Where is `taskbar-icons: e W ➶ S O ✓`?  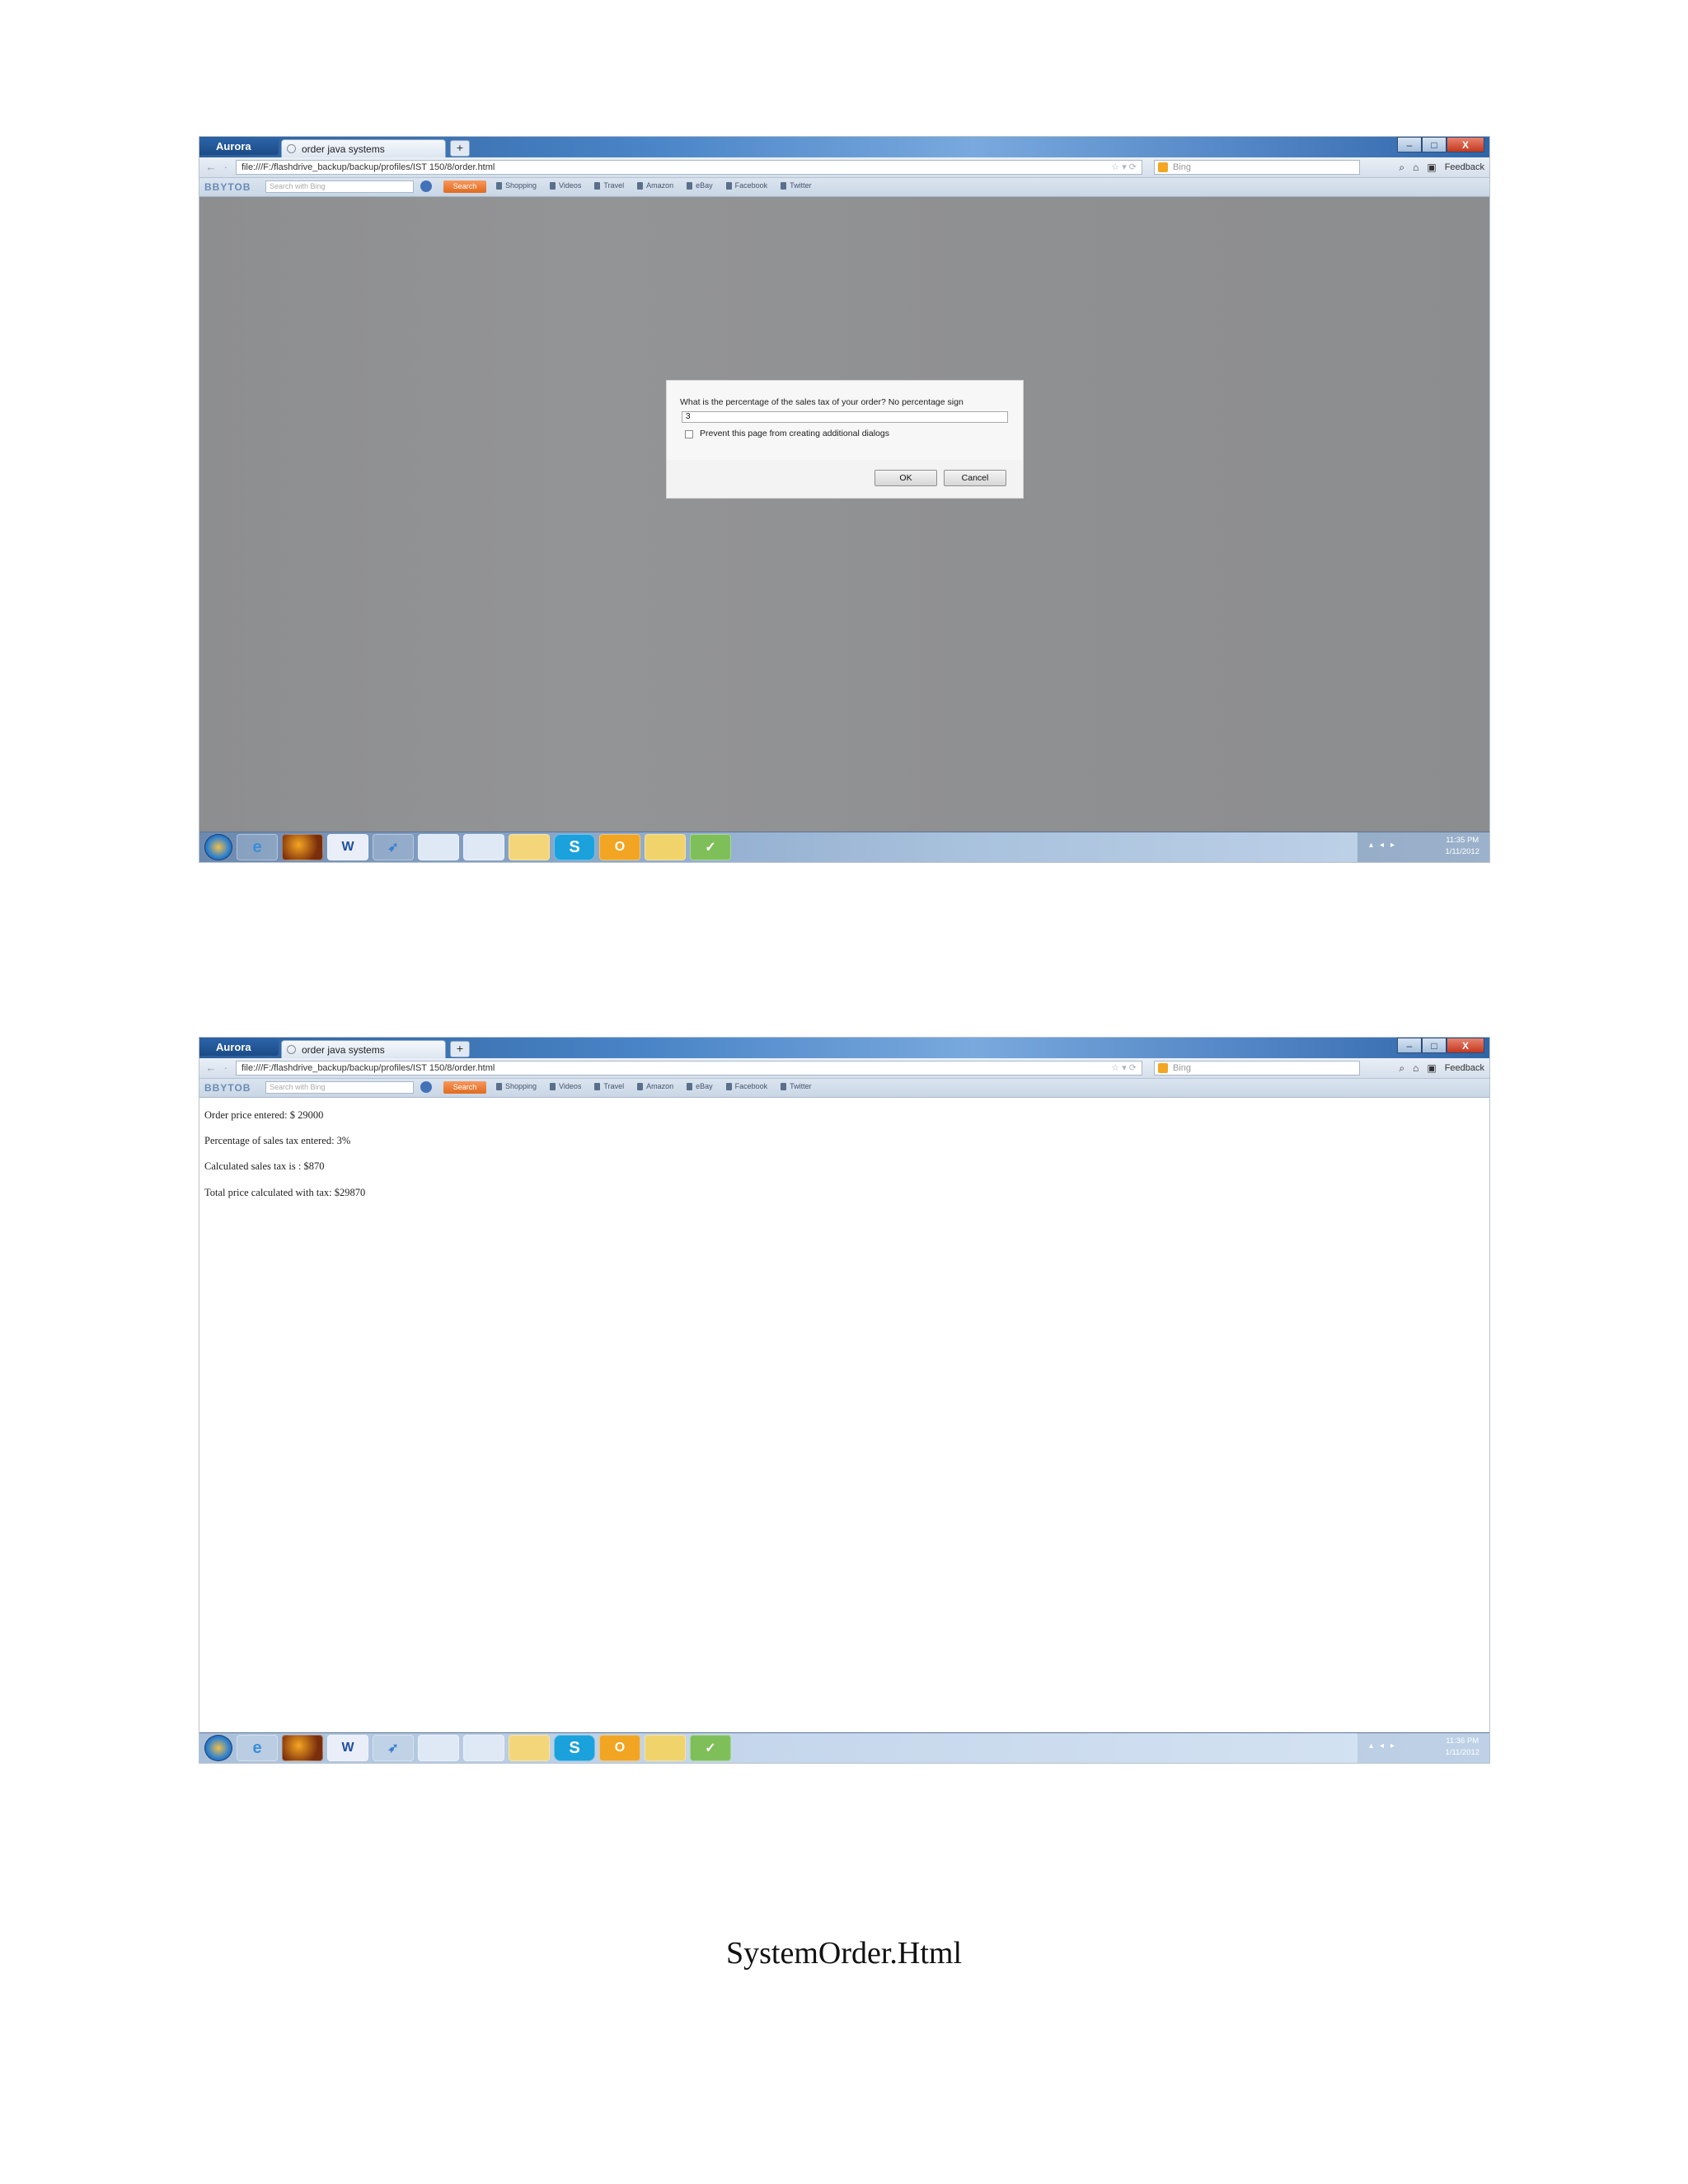
taskbar-icons: e W ➶ S O ✓ is located at coordinates (468, 847).